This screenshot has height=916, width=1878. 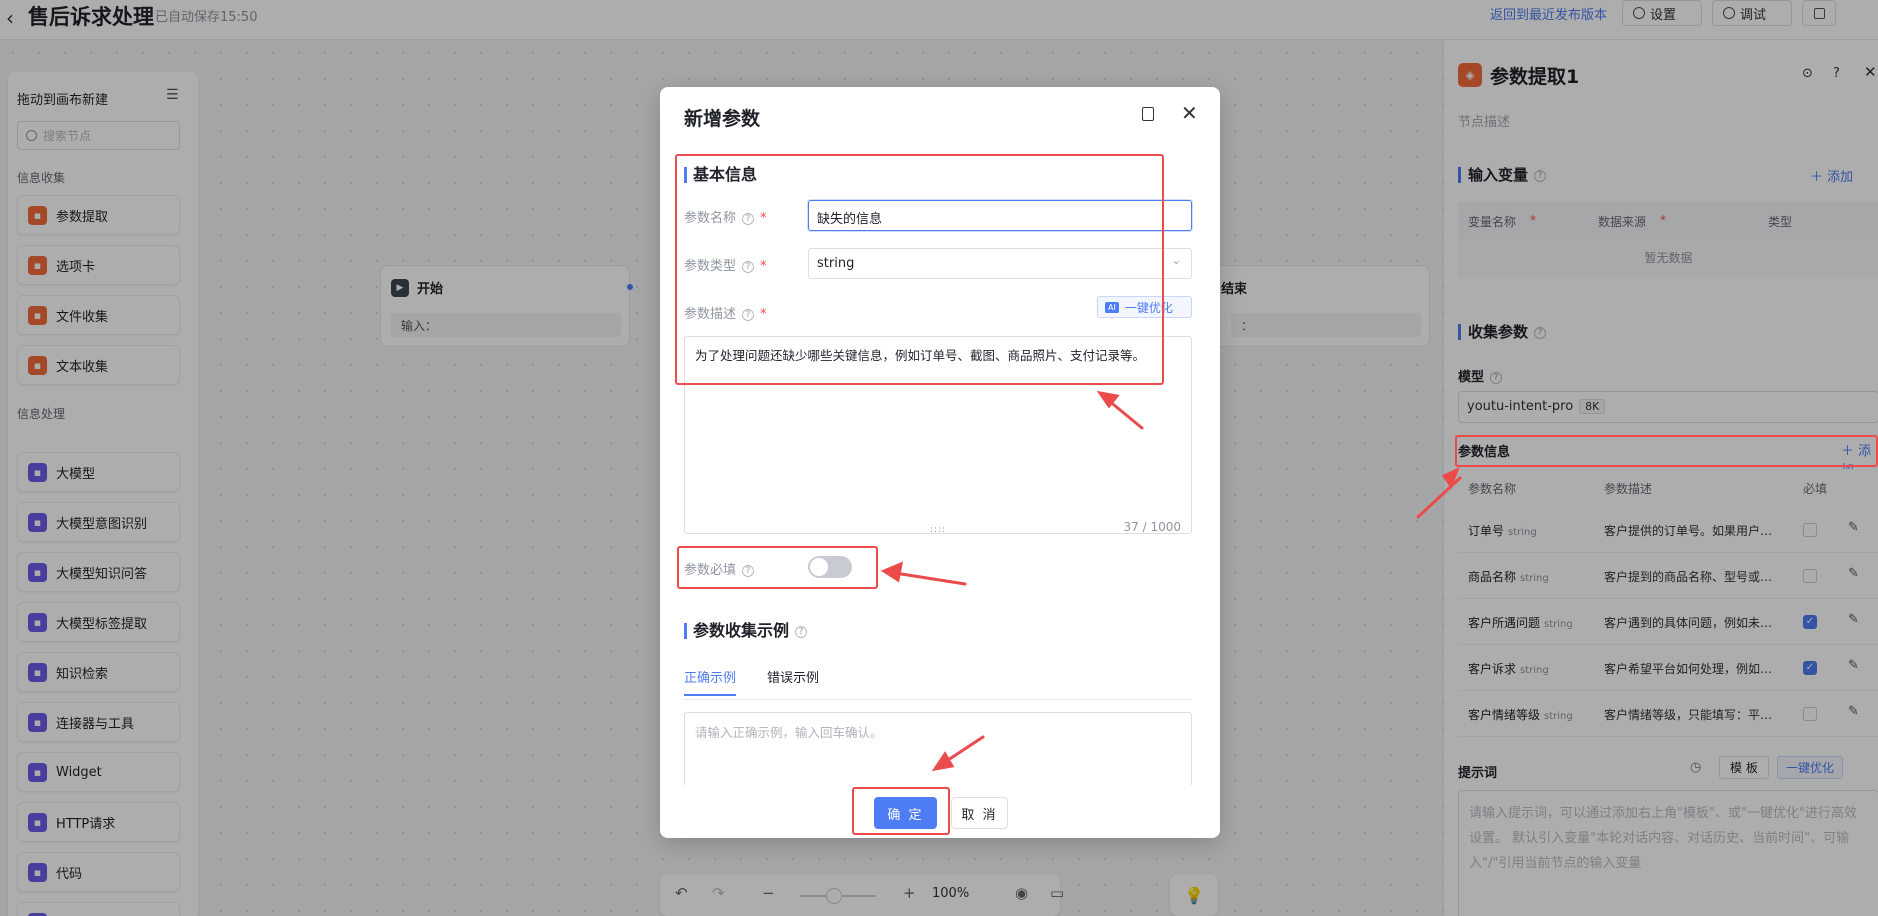 I want to click on tab-wrong-example: 错误示例, so click(x=793, y=676).